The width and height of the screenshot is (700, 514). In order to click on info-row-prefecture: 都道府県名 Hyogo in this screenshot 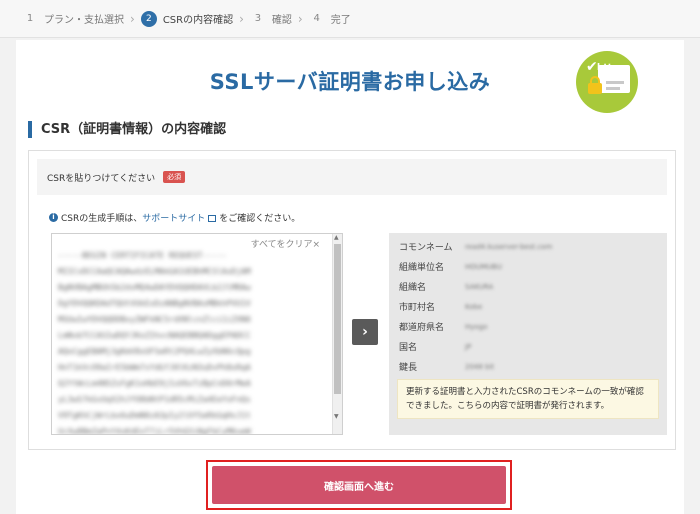, I will do `click(443, 326)`.